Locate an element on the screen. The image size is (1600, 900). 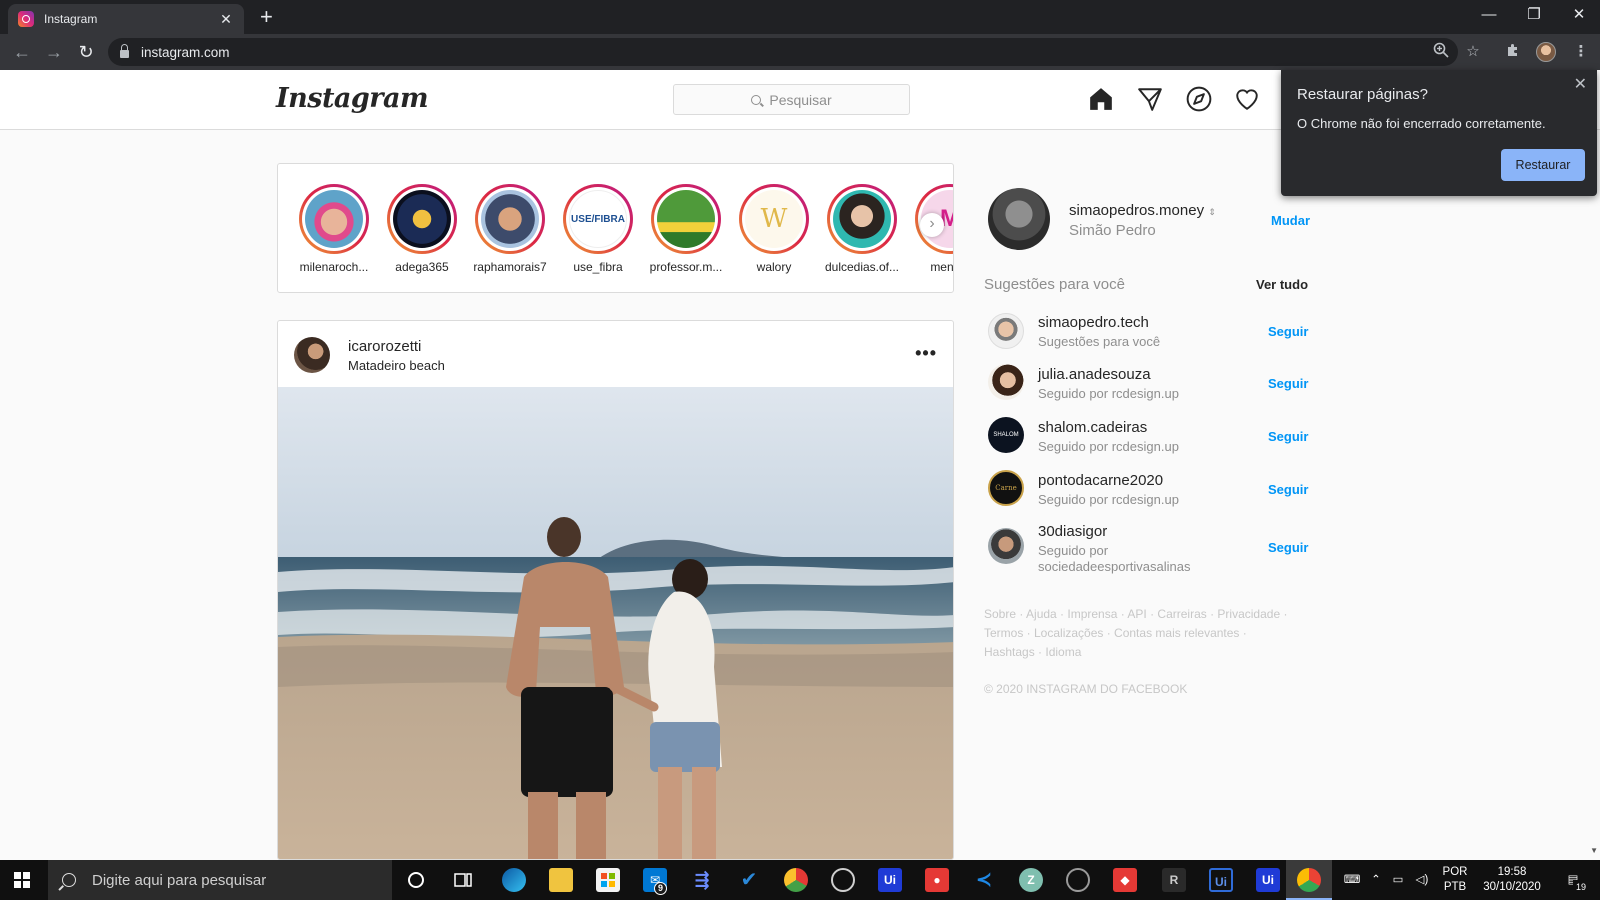
my-profile-avatar is located at coordinates (1019, 219).